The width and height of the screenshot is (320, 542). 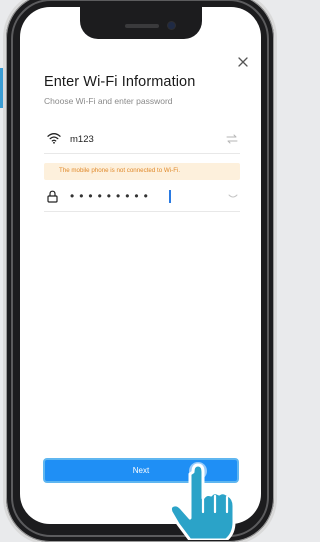 What do you see at coordinates (120, 82) in the screenshot?
I see `page-title: Enter Wi-Fi Information` at bounding box center [120, 82].